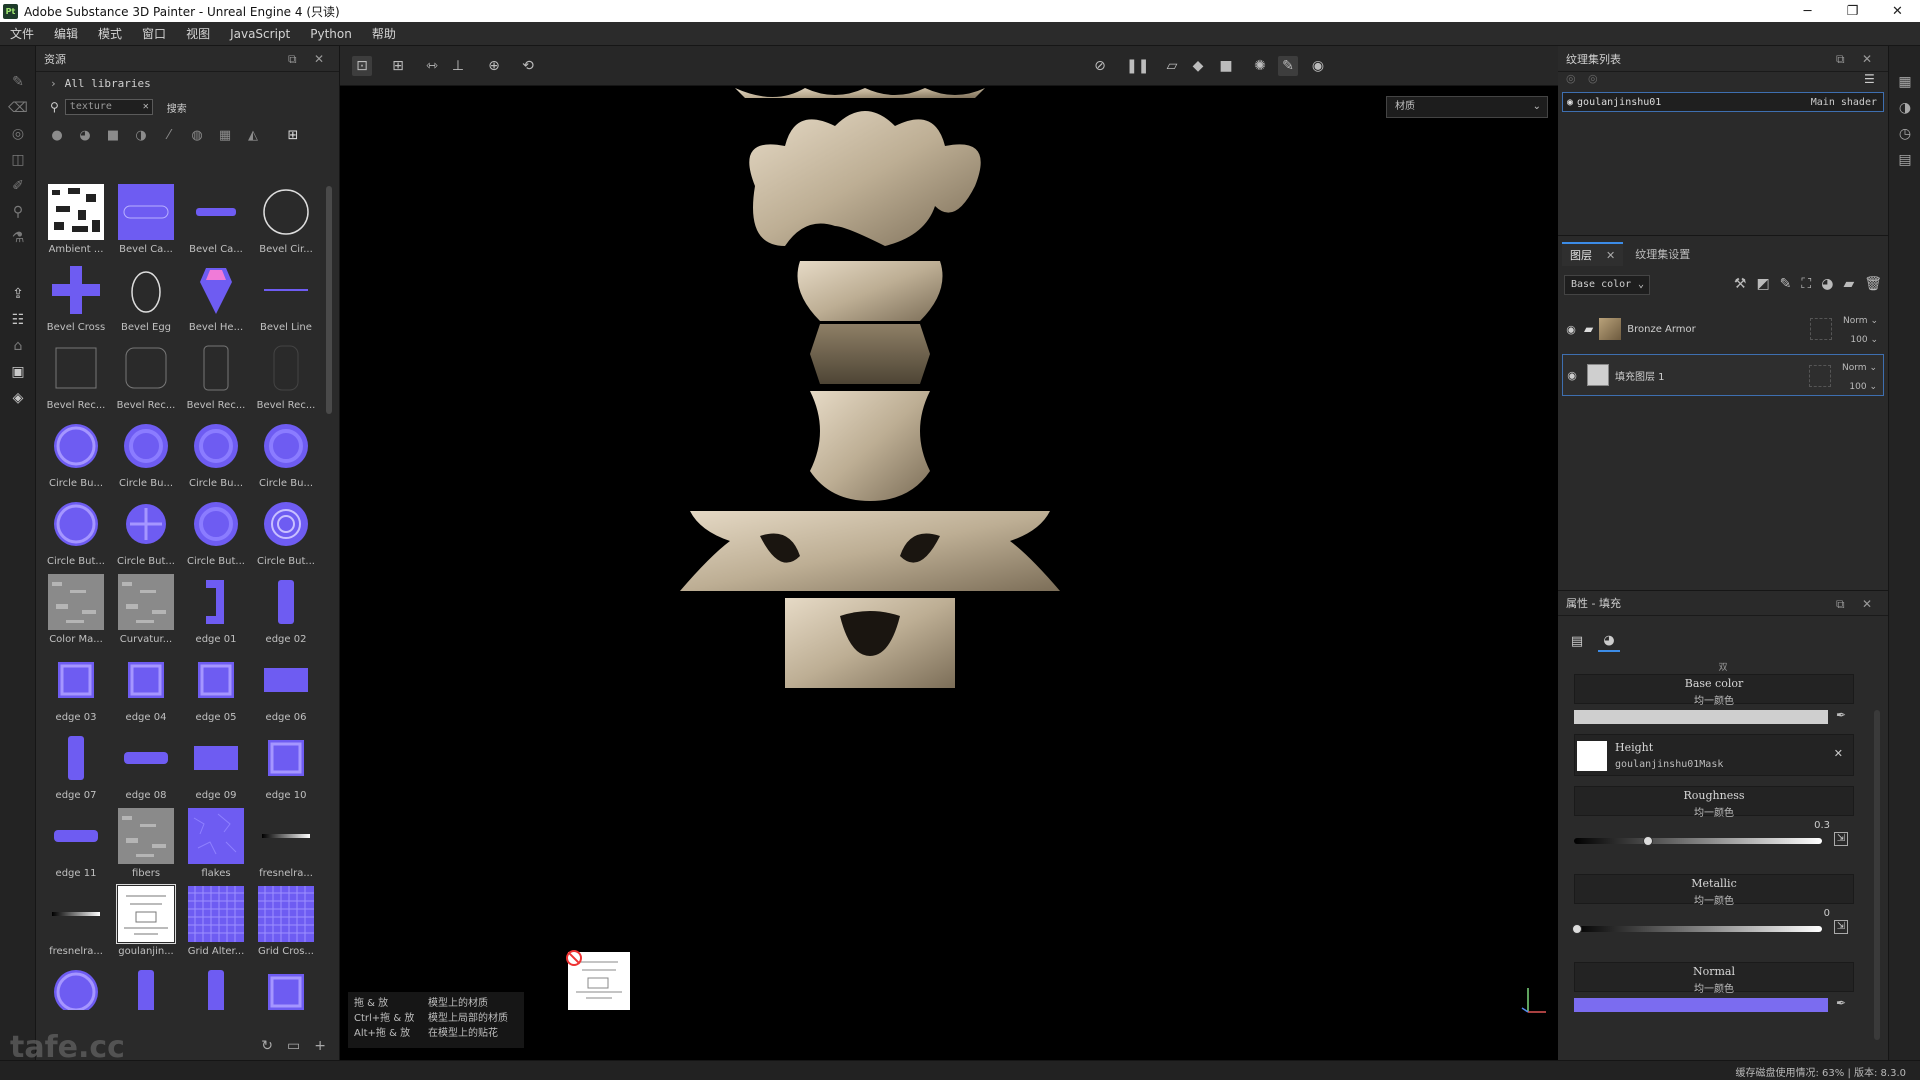 The width and height of the screenshot is (1920, 1080). I want to click on metallic-property: Metallic 均一颜色, so click(1714, 890).